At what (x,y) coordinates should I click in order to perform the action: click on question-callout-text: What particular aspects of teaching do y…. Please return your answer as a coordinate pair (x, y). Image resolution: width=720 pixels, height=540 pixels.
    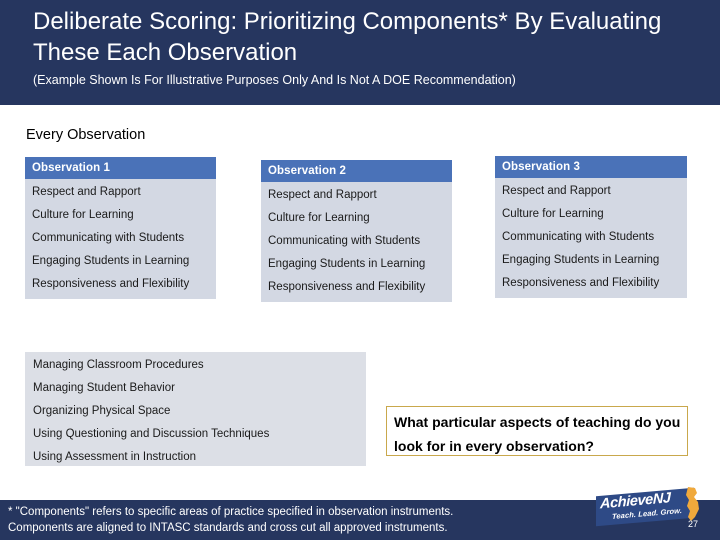
    Looking at the image, I should click on (537, 434).